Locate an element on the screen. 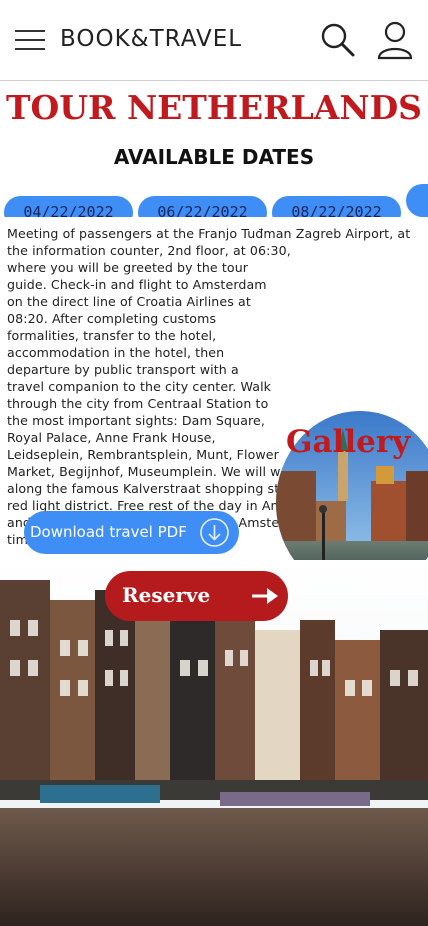 The height and width of the screenshot is (926, 428). app-header: BOOK&TRAVEL is located at coordinates (214, 40).